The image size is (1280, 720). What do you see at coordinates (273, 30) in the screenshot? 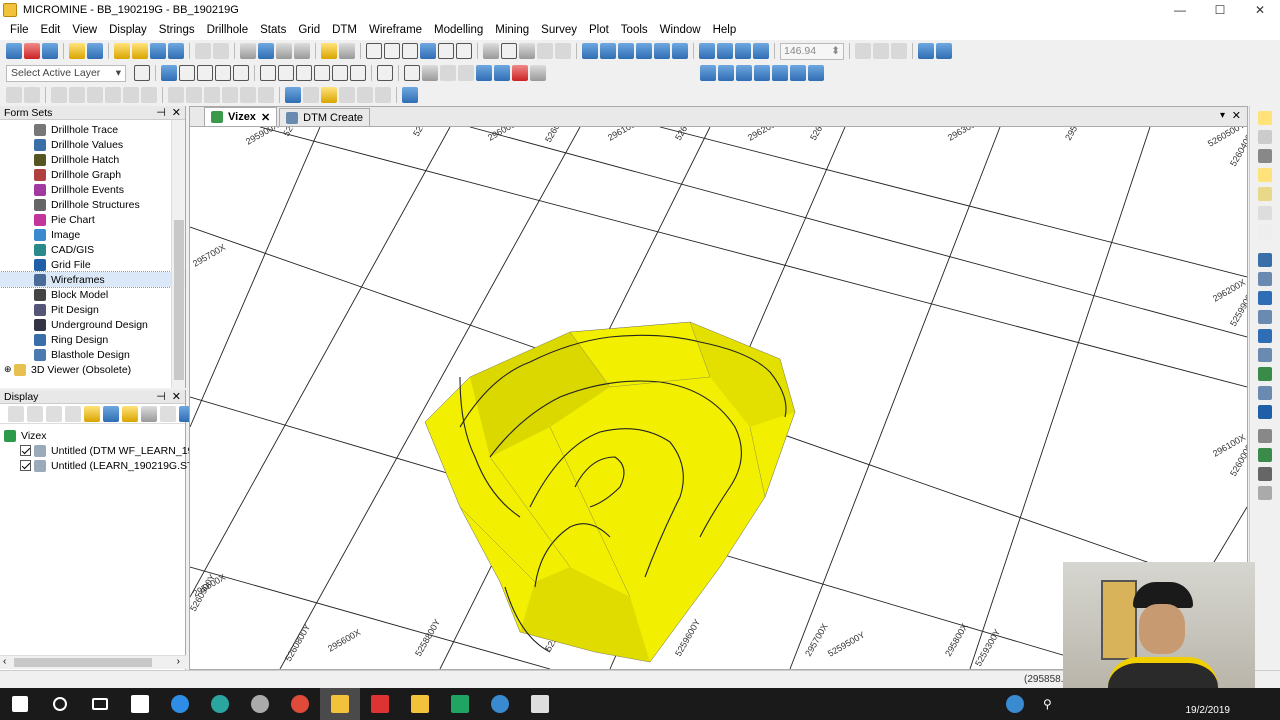
I see `menu-stats: Stats` at bounding box center [273, 30].